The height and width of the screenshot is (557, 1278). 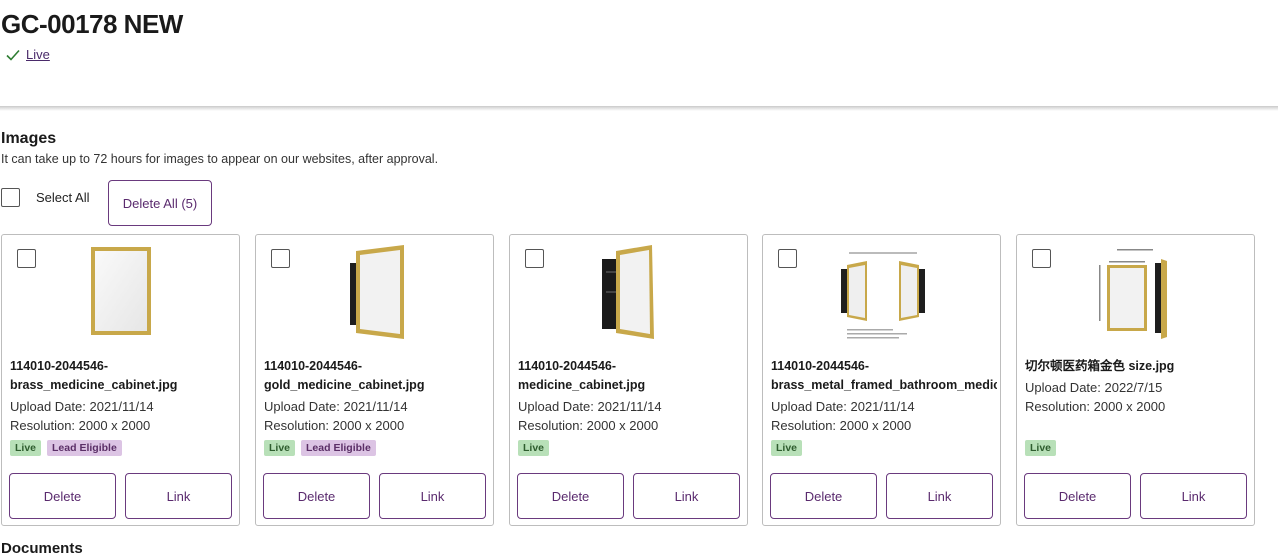 What do you see at coordinates (884, 385) in the screenshot?
I see `file-name-line-2: brass_metal_framed_bathroom_medic` at bounding box center [884, 385].